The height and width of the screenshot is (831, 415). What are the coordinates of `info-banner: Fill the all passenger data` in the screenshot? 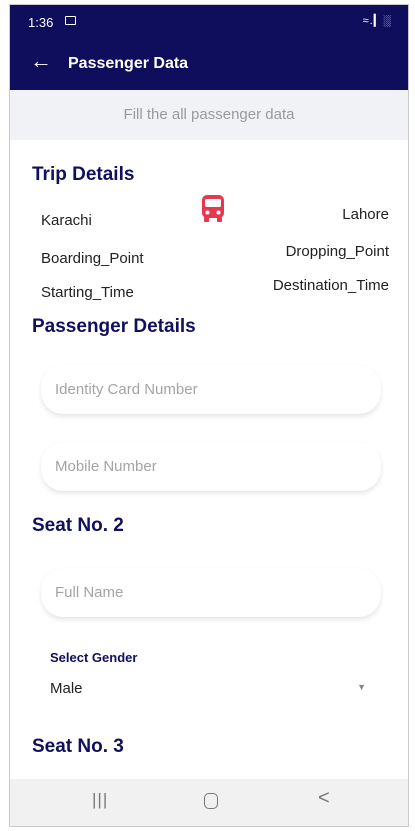 It's located at (209, 115).